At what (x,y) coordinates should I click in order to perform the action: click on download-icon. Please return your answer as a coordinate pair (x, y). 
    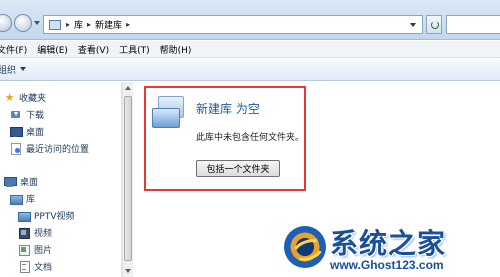
    Looking at the image, I should click on (15, 114).